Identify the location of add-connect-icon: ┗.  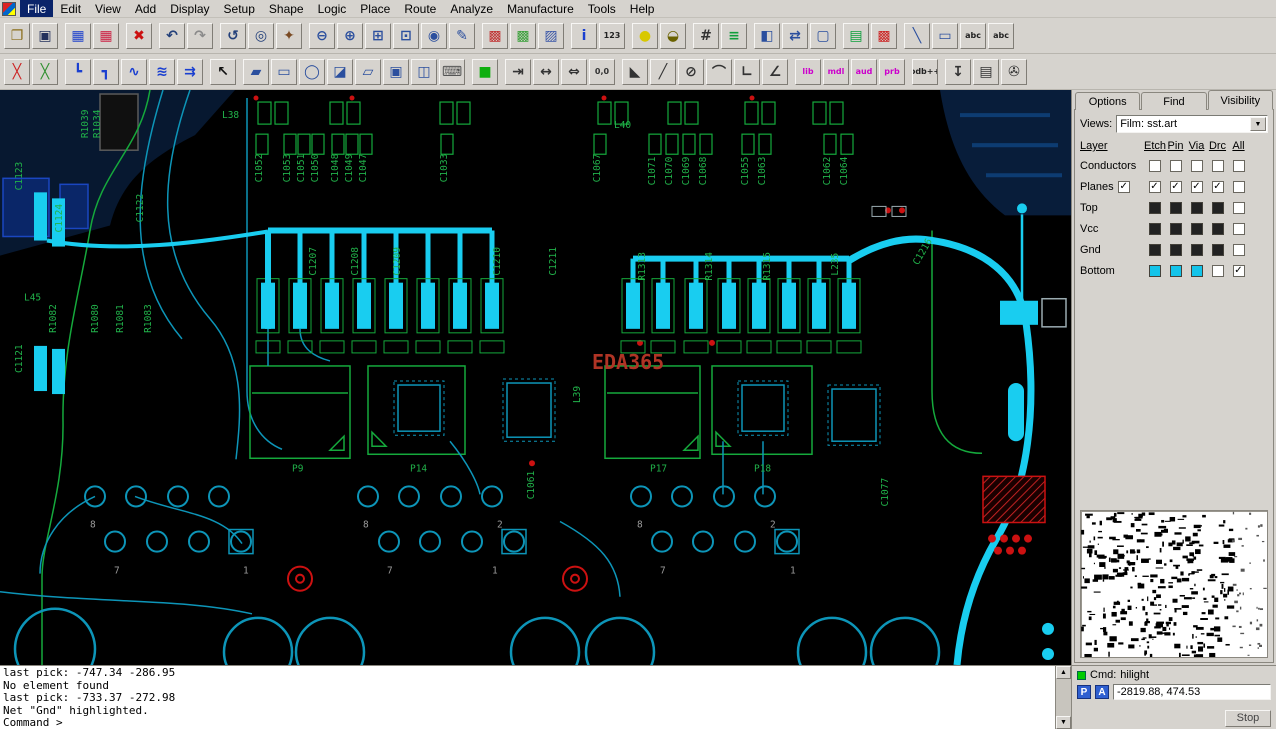
(78, 71).